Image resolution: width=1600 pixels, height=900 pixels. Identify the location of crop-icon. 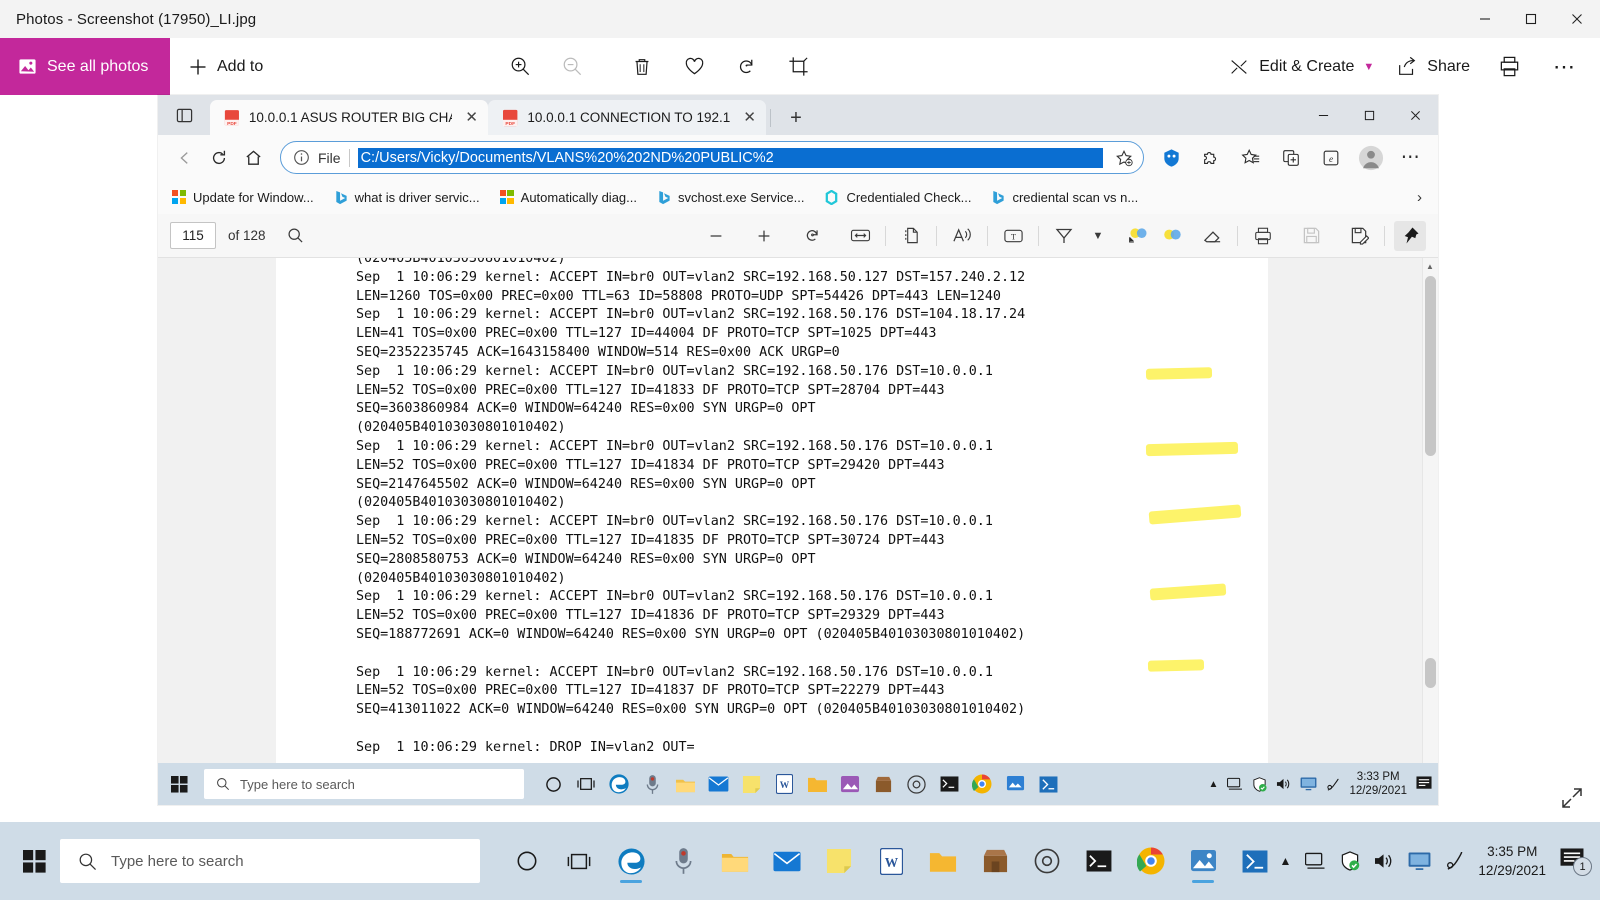
(798, 67).